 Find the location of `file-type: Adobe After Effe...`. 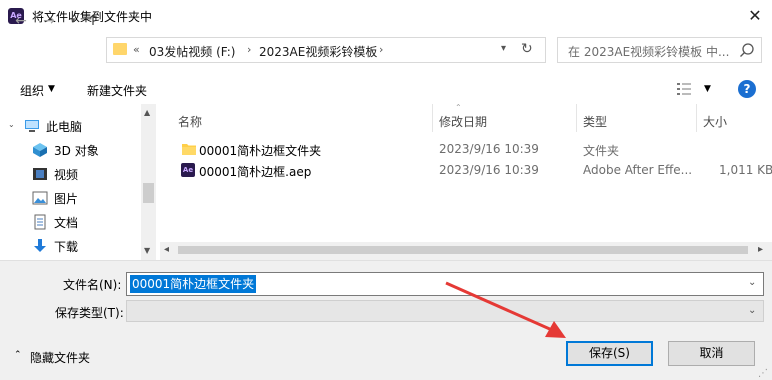

file-type: Adobe After Effe... is located at coordinates (638, 170).